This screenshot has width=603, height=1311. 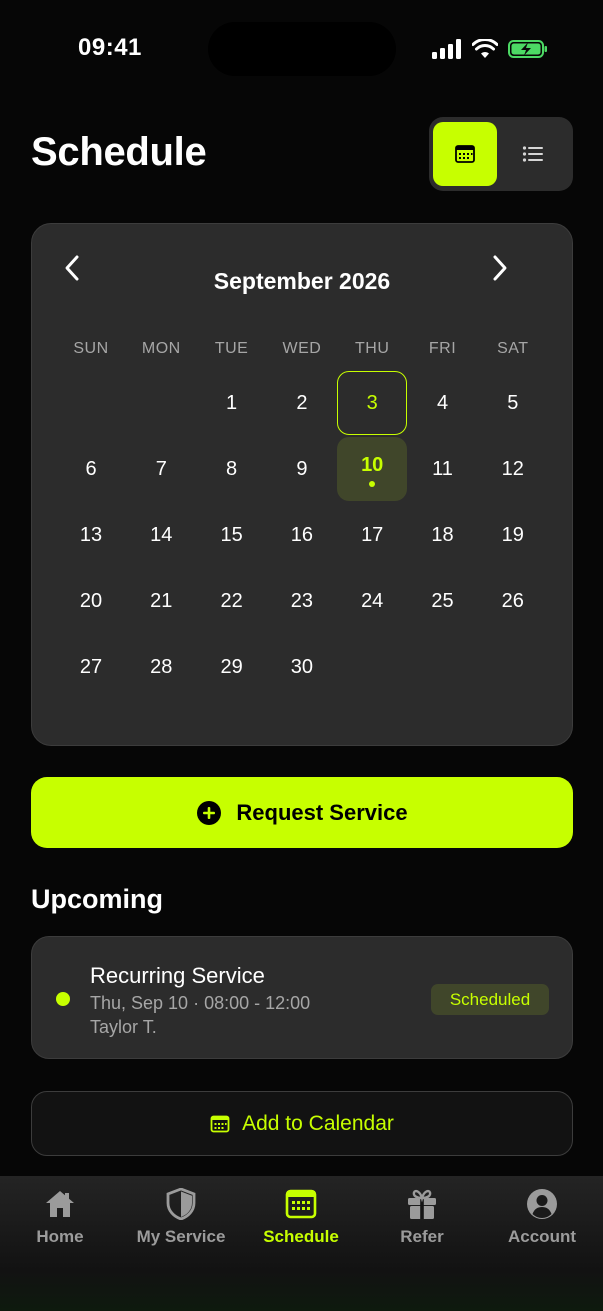 I want to click on add-to-calendar-label: Add to Calendar, so click(x=318, y=1123).